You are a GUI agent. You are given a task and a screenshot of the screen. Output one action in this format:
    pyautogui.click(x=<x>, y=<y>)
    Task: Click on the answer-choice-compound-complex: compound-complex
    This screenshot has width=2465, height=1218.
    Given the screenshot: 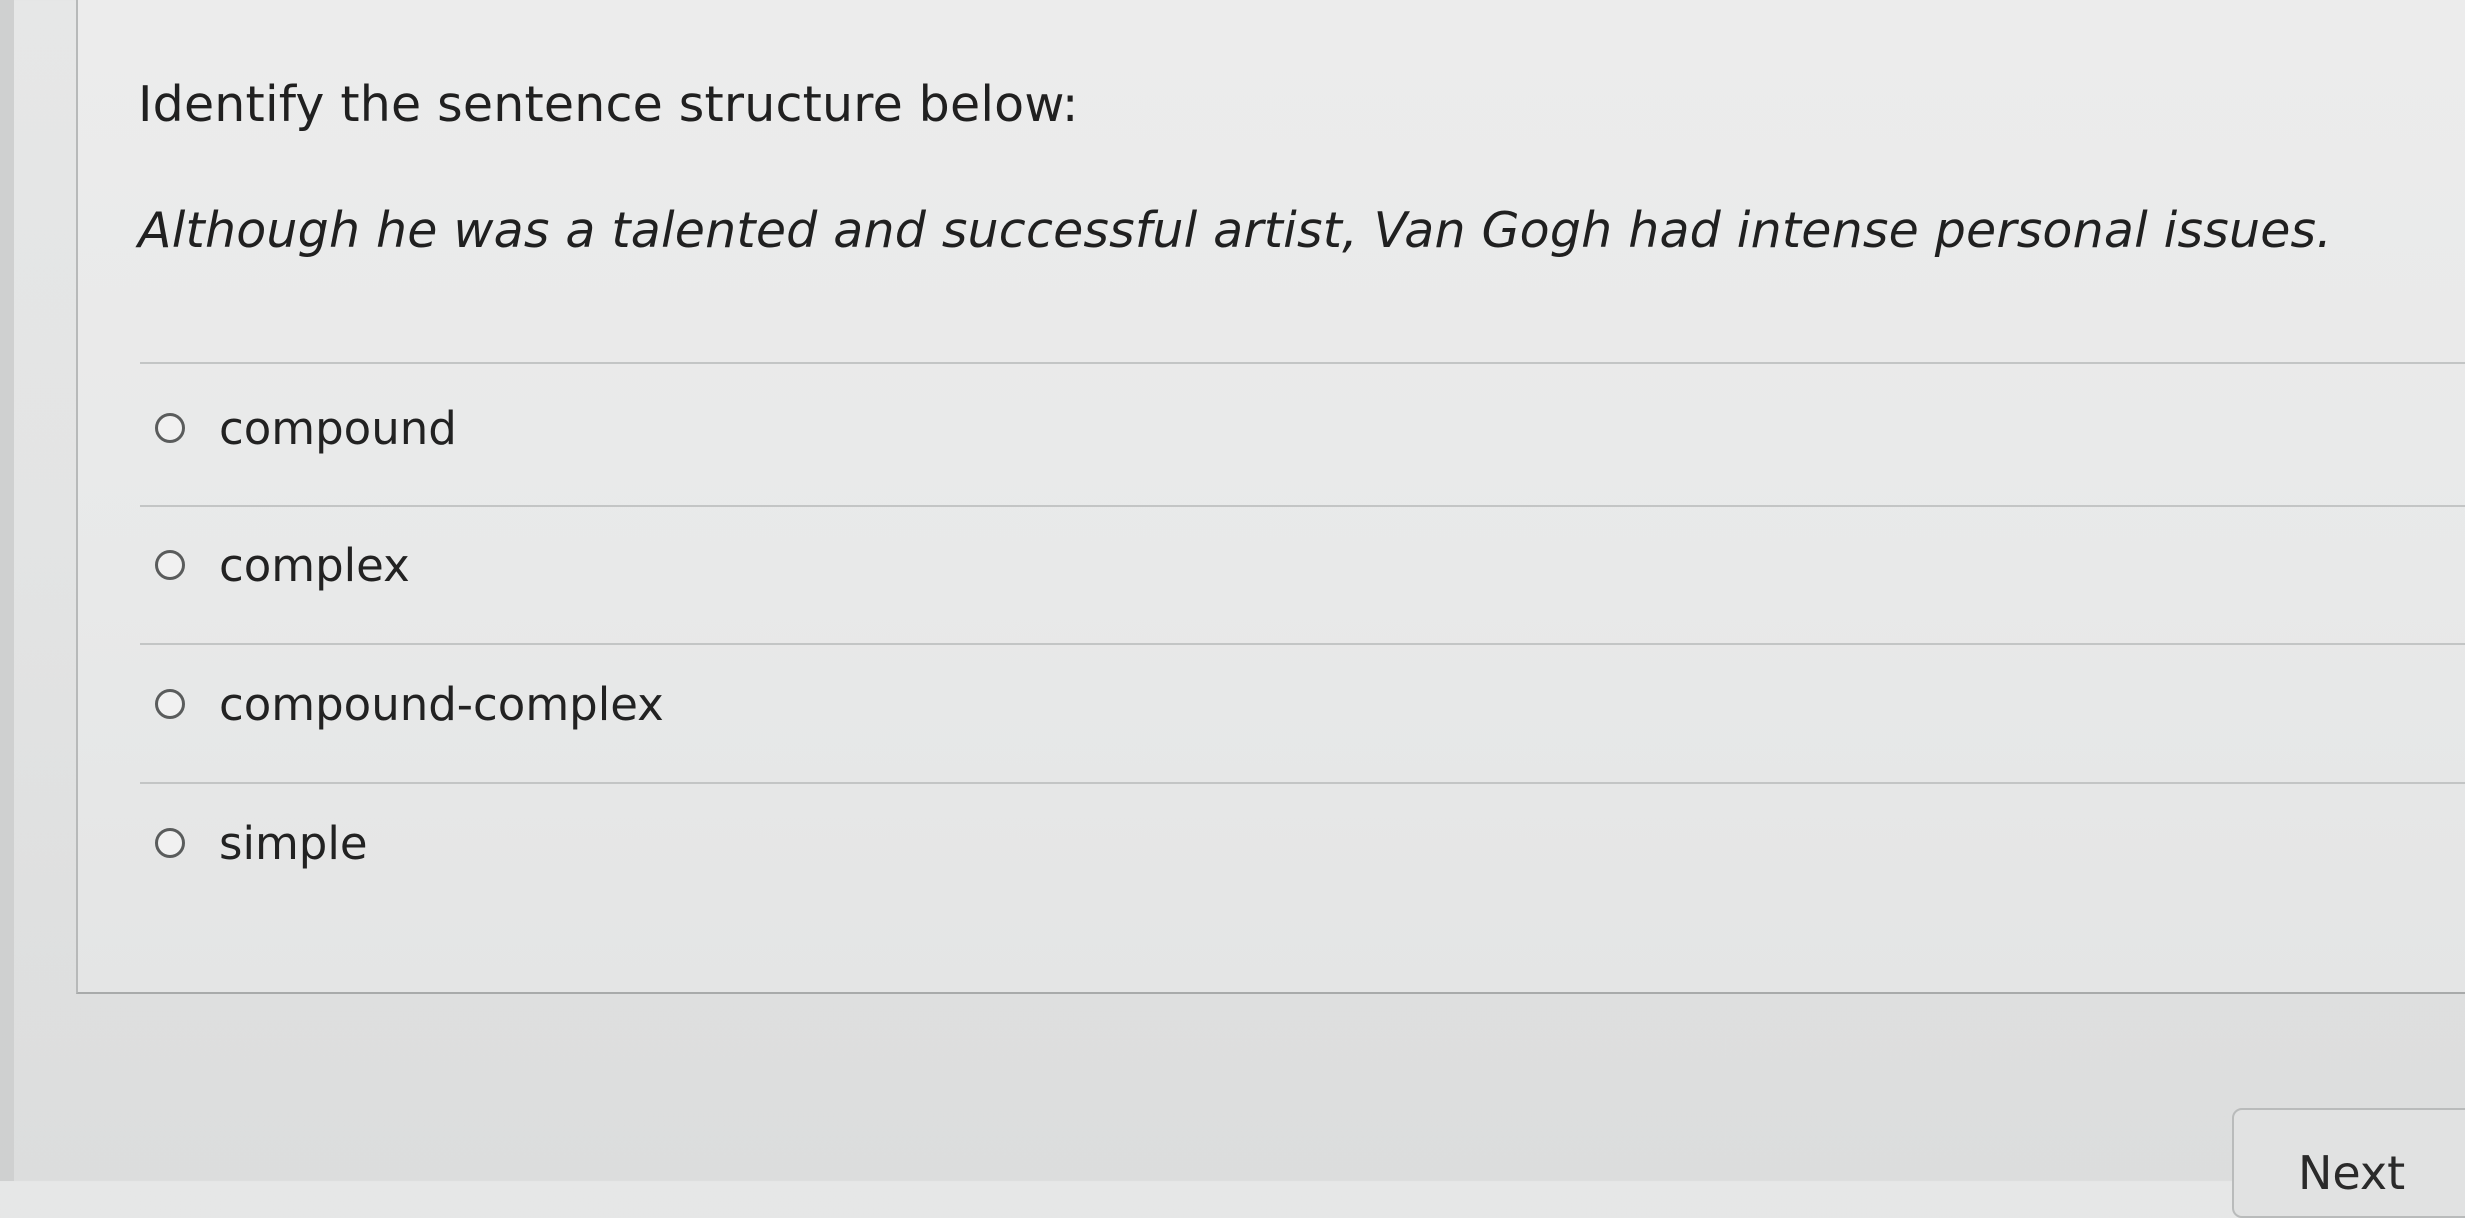 What is the action you would take?
    pyautogui.click(x=409, y=704)
    